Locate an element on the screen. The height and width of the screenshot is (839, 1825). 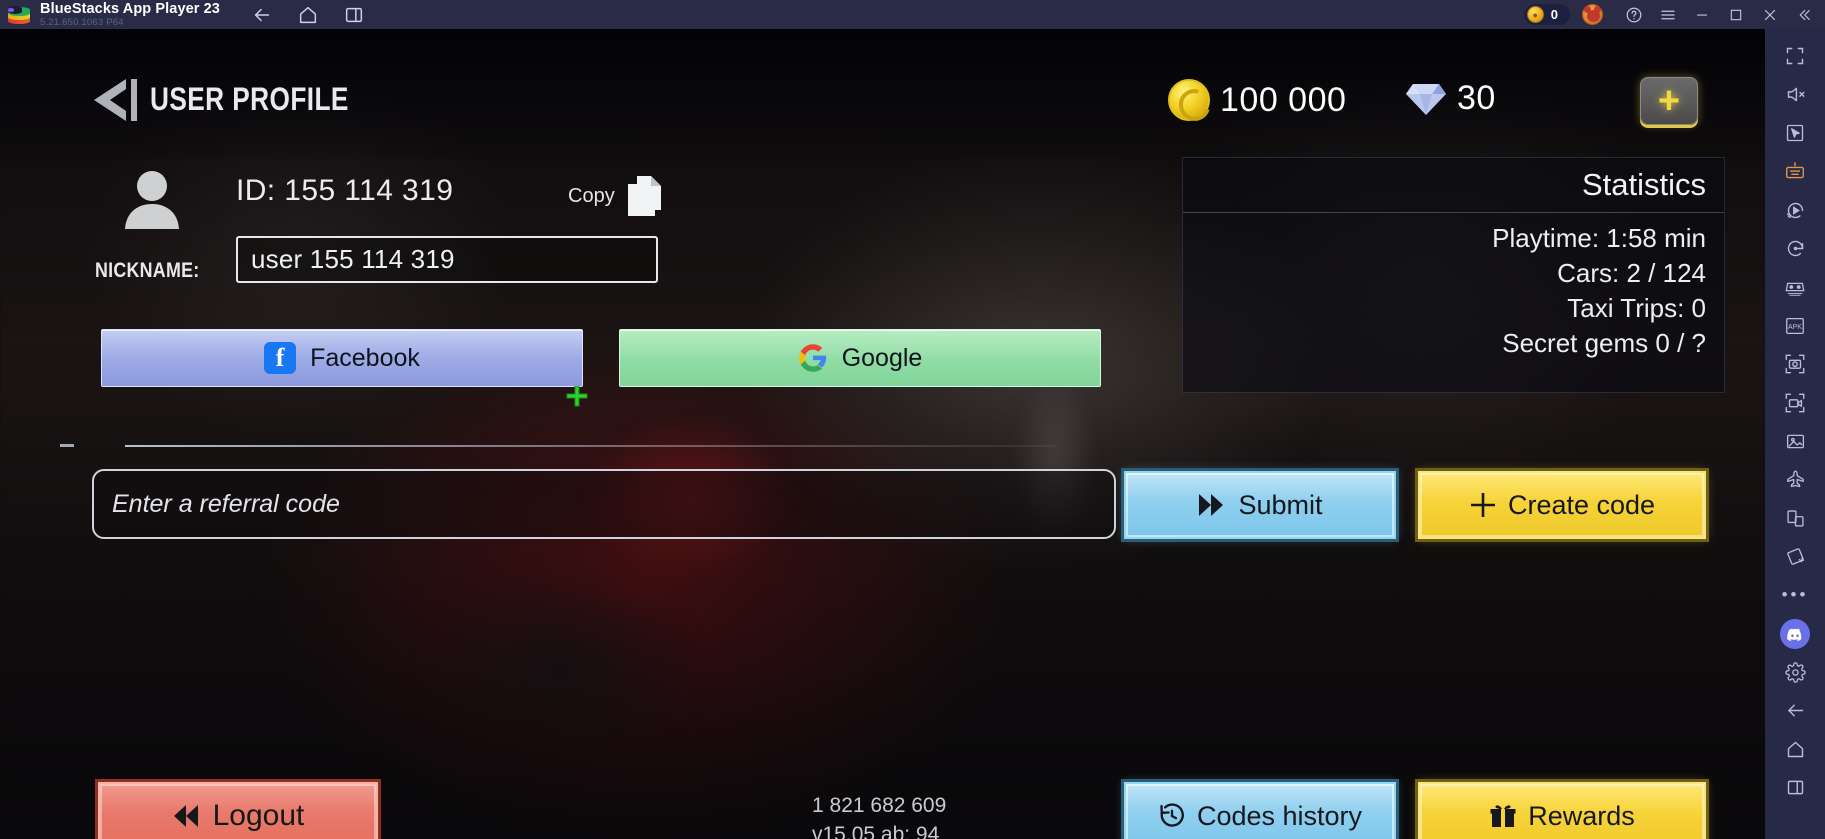
submit-label: Submit is located at coordinates (1280, 504).